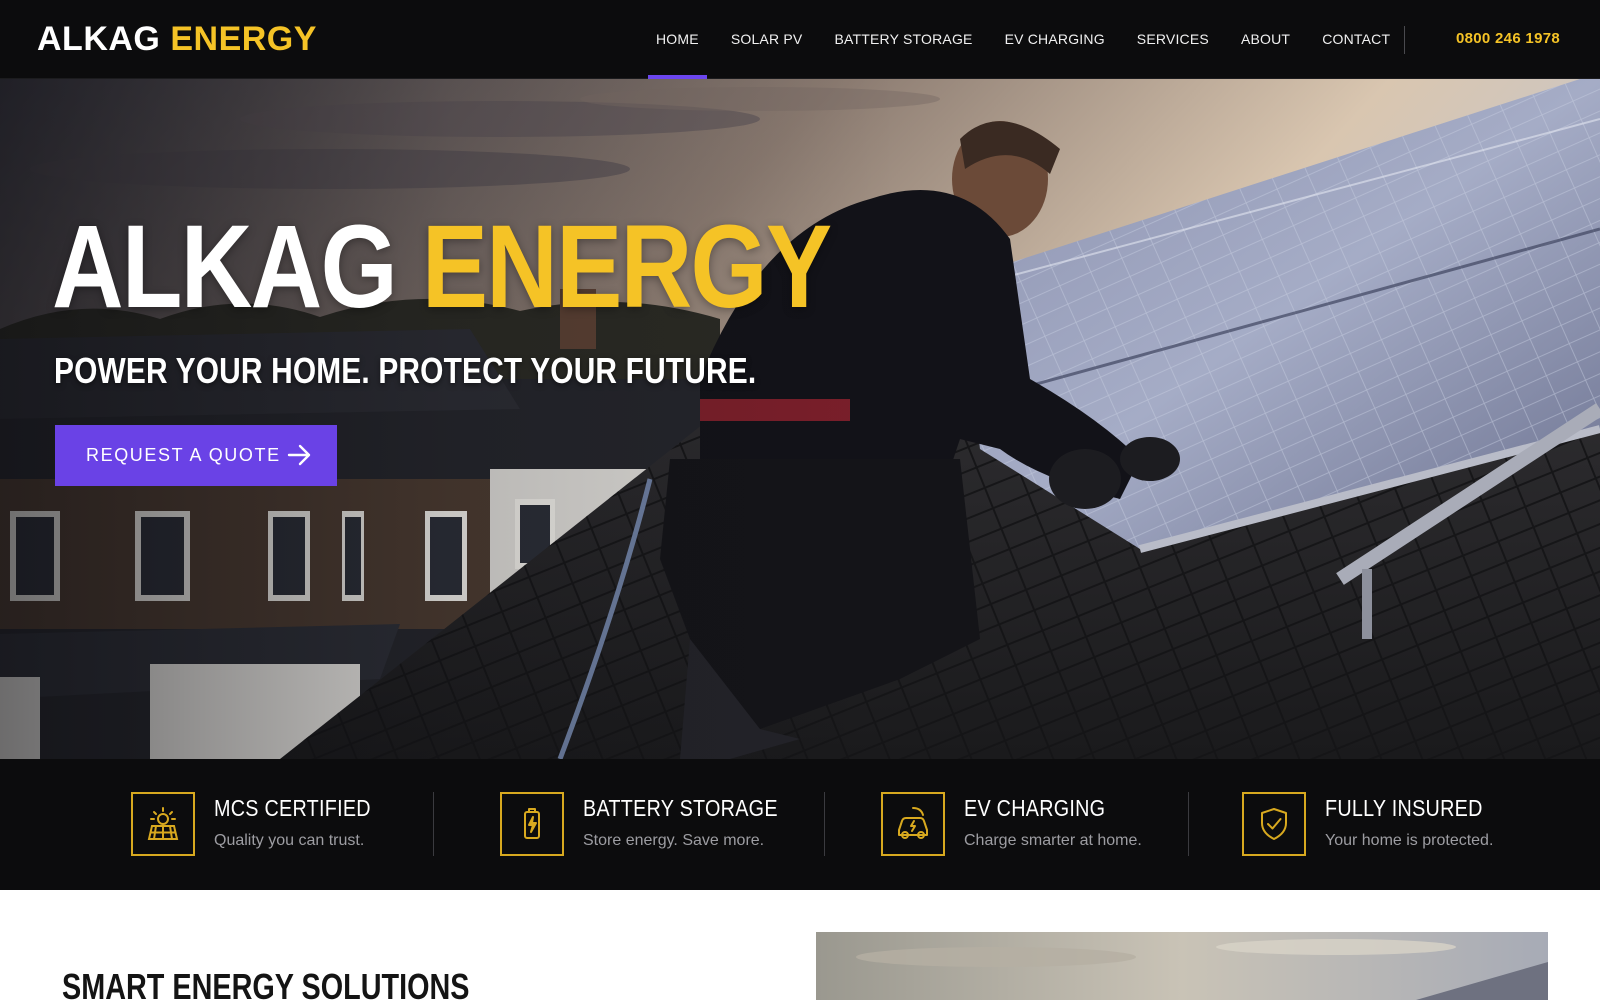 This screenshot has height=1000, width=1600. I want to click on feature-subtitle: Charge smarter at home., so click(1053, 840).